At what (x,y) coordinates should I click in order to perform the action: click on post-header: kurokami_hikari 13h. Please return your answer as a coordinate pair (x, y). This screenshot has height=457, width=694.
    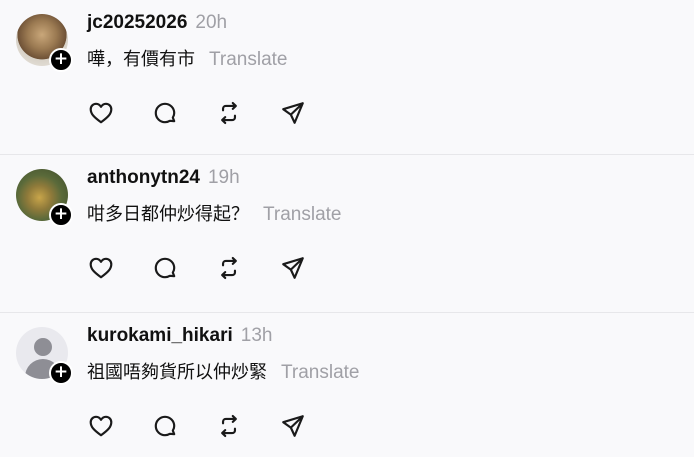
    Looking at the image, I should click on (385, 339).